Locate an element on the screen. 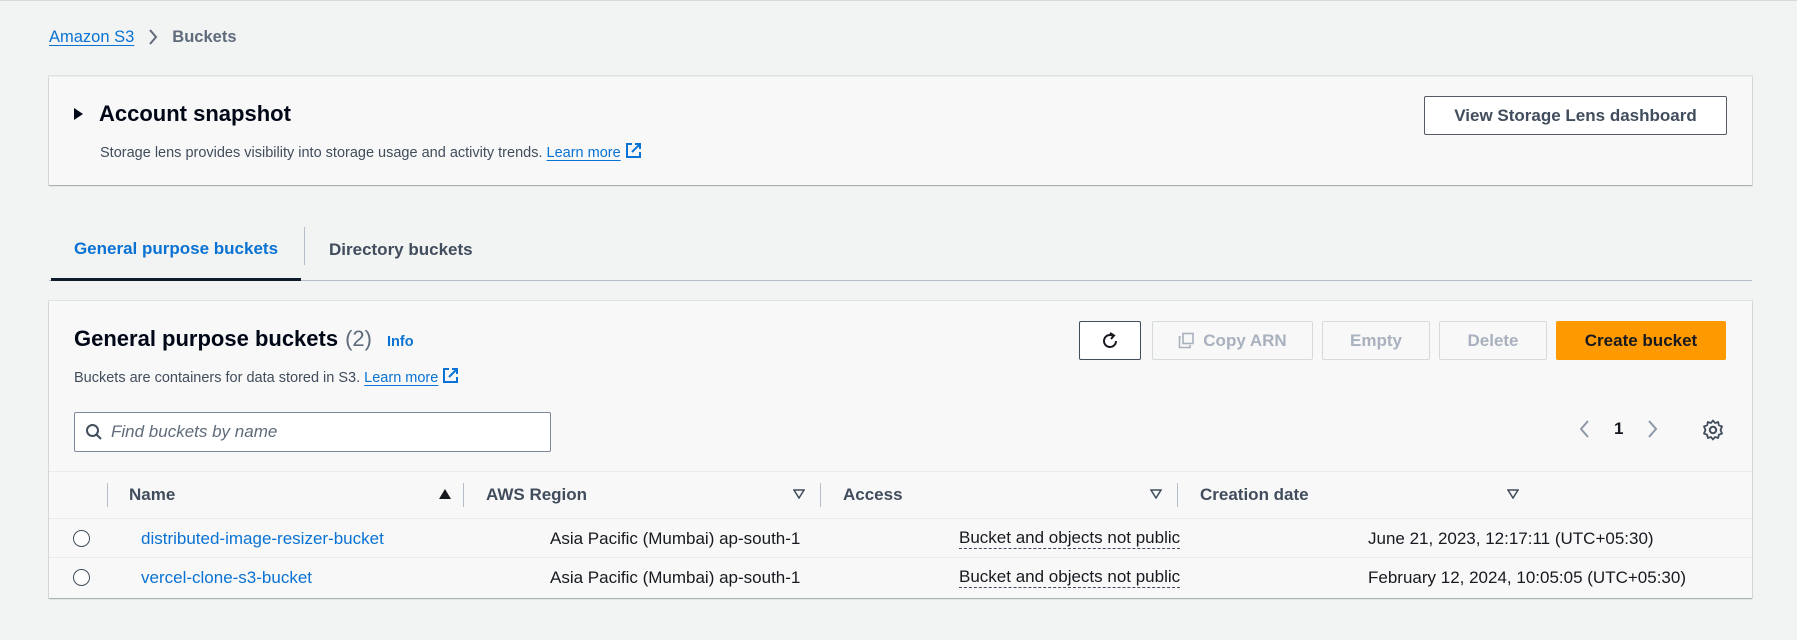  breadcrumb-amazon-s3: Amazon S3 is located at coordinates (91, 37).